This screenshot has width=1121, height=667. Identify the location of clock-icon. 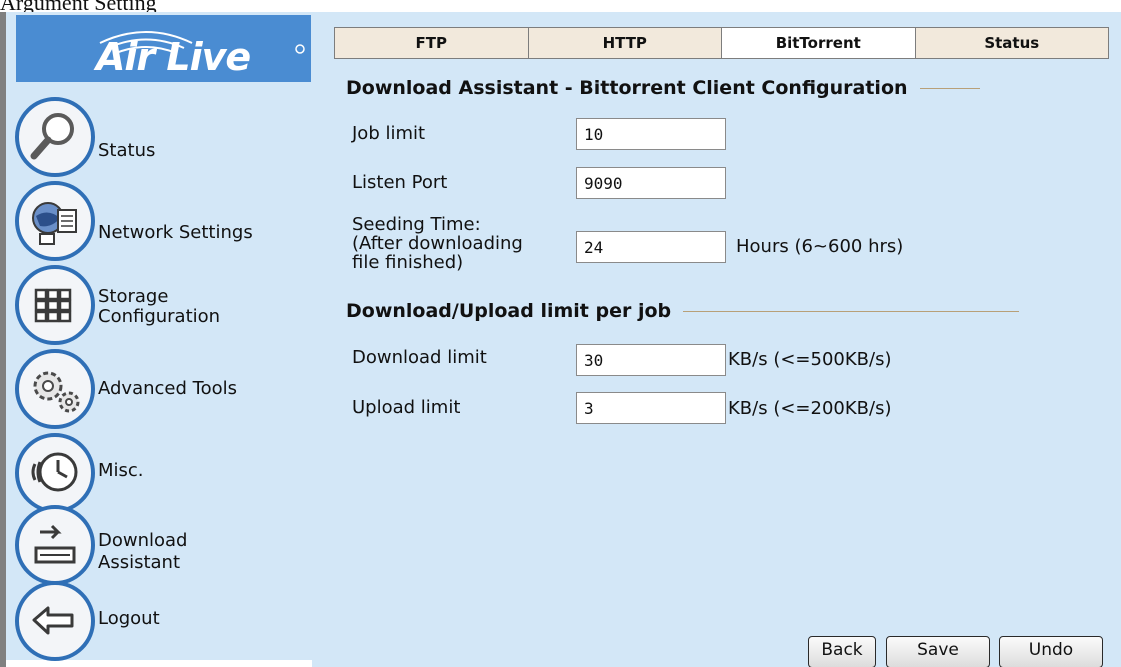
(55, 473).